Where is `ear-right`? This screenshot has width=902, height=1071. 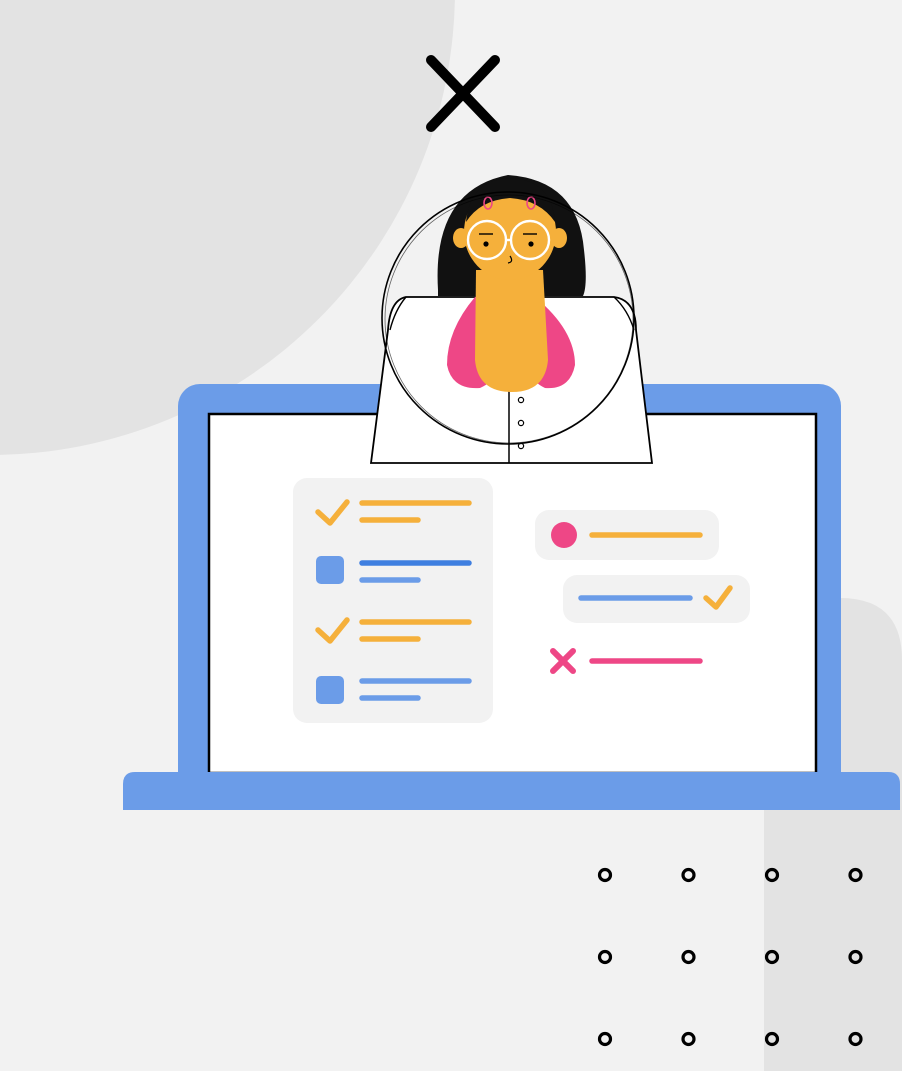
ear-right is located at coordinates (559, 238).